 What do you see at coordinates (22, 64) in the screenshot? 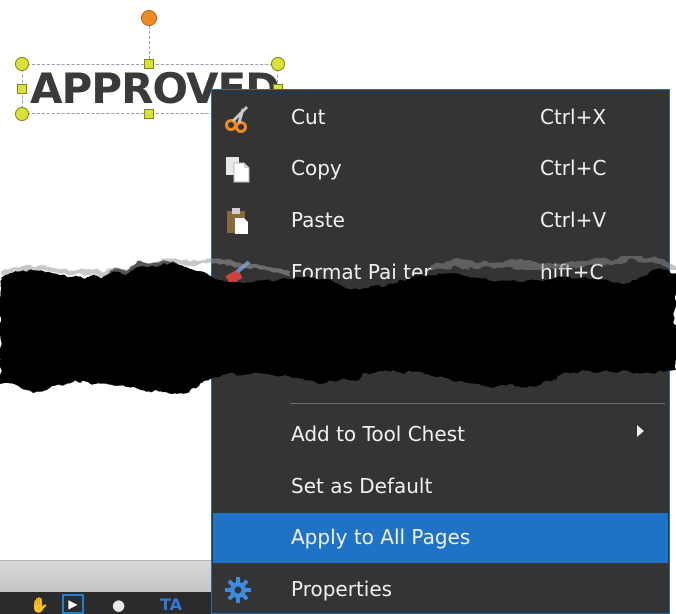
I see `resize-handle-top-left` at bounding box center [22, 64].